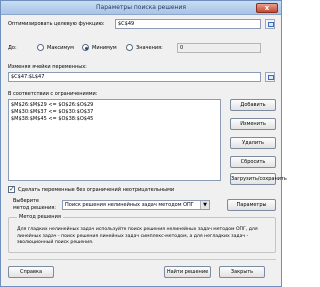 The height and width of the screenshot is (287, 320). What do you see at coordinates (34, 208) in the screenshot?
I see `method-label-line2: метод решения:` at bounding box center [34, 208].